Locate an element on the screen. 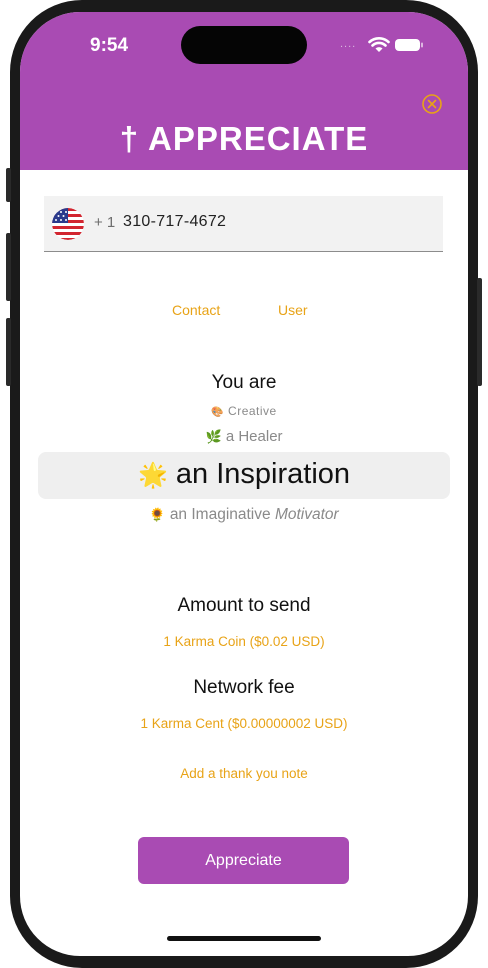 This screenshot has height=968, width=488. picker-item-imaginative-motivator: 🌻 an Imaginative Motivator is located at coordinates (244, 515).